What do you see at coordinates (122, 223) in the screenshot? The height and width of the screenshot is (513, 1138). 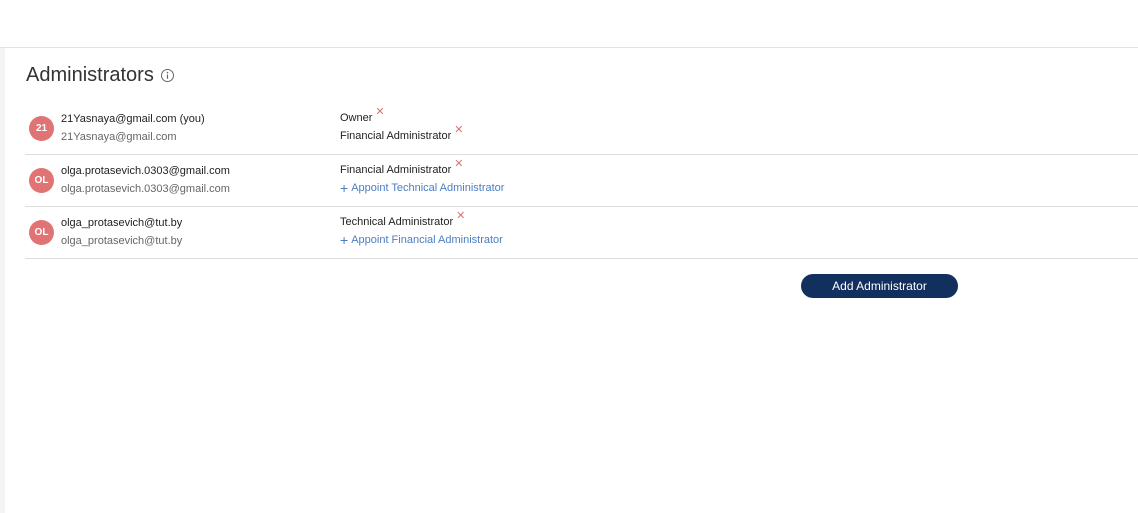 I see `user-email: olga_protasevich@tut.by` at bounding box center [122, 223].